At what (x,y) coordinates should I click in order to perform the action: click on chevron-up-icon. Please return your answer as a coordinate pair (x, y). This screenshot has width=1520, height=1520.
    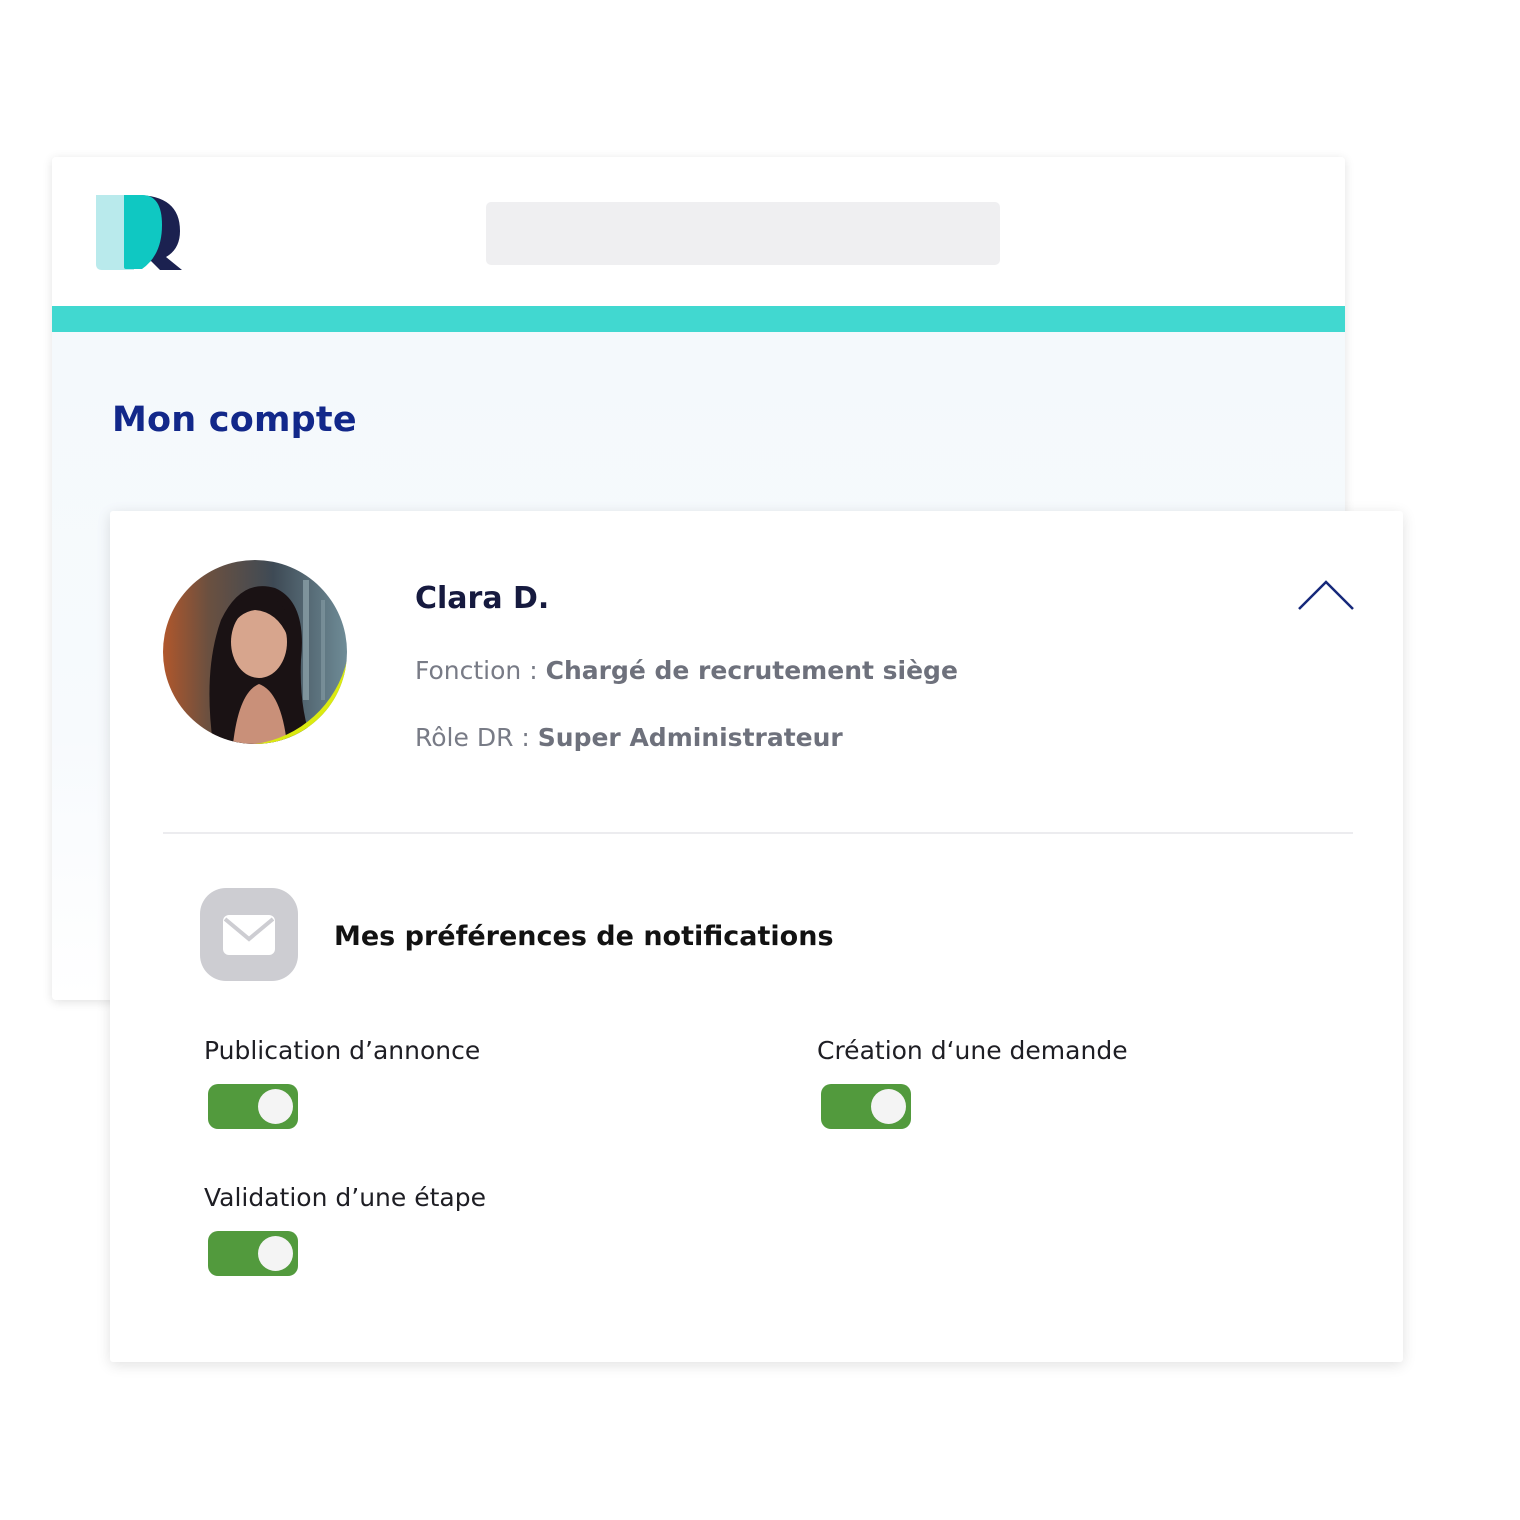
    Looking at the image, I should click on (1326, 595).